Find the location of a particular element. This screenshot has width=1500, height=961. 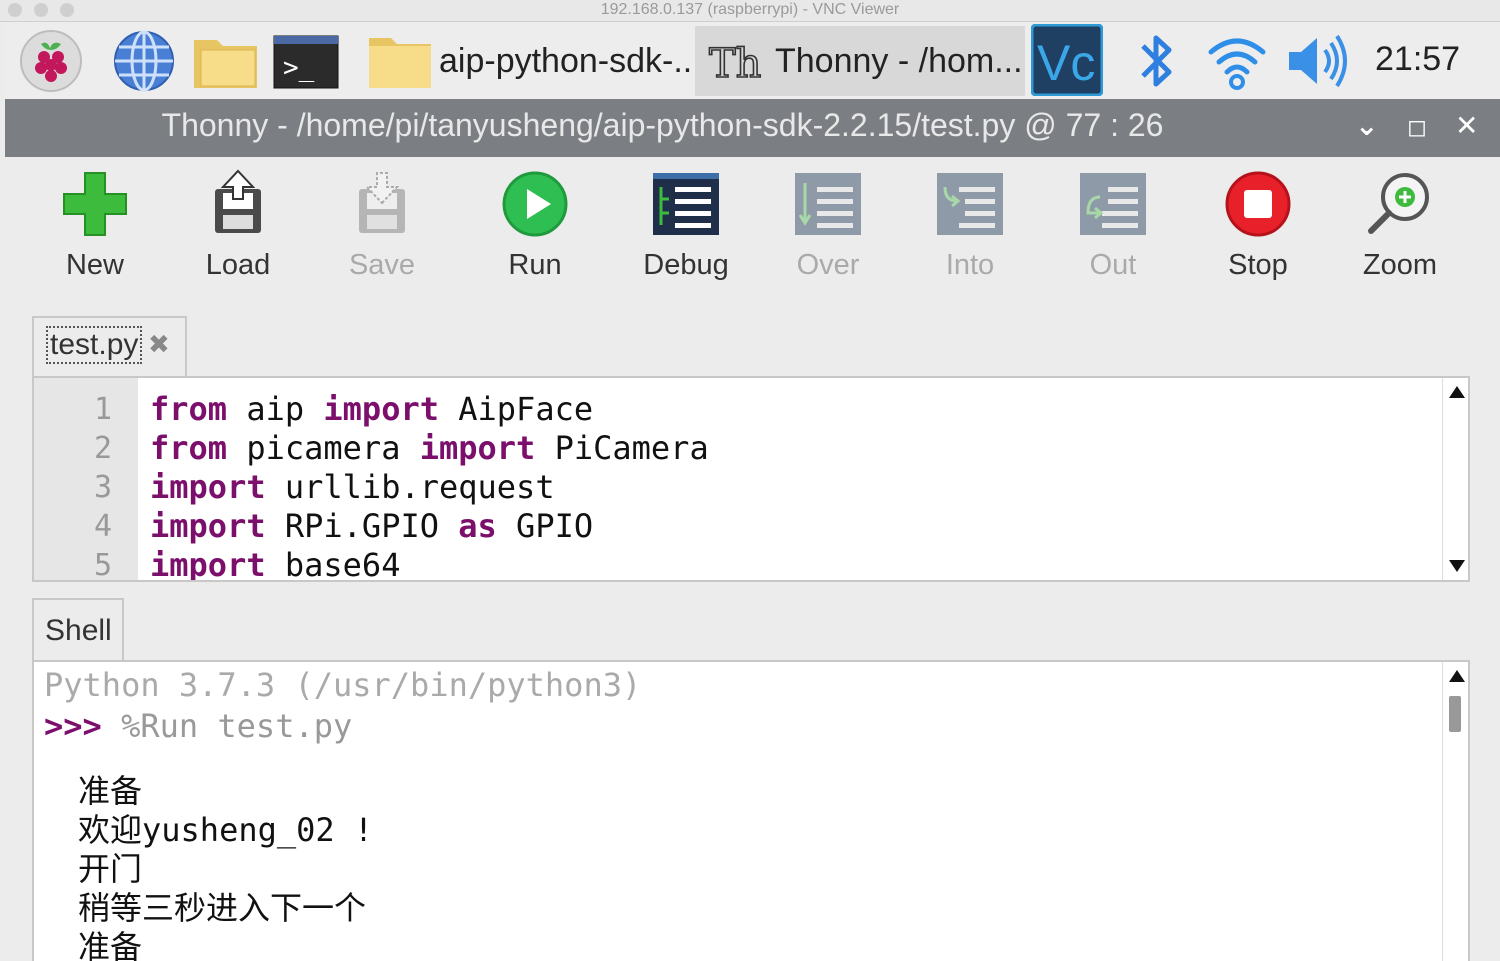

tab-shell: Shell is located at coordinates (78, 630).